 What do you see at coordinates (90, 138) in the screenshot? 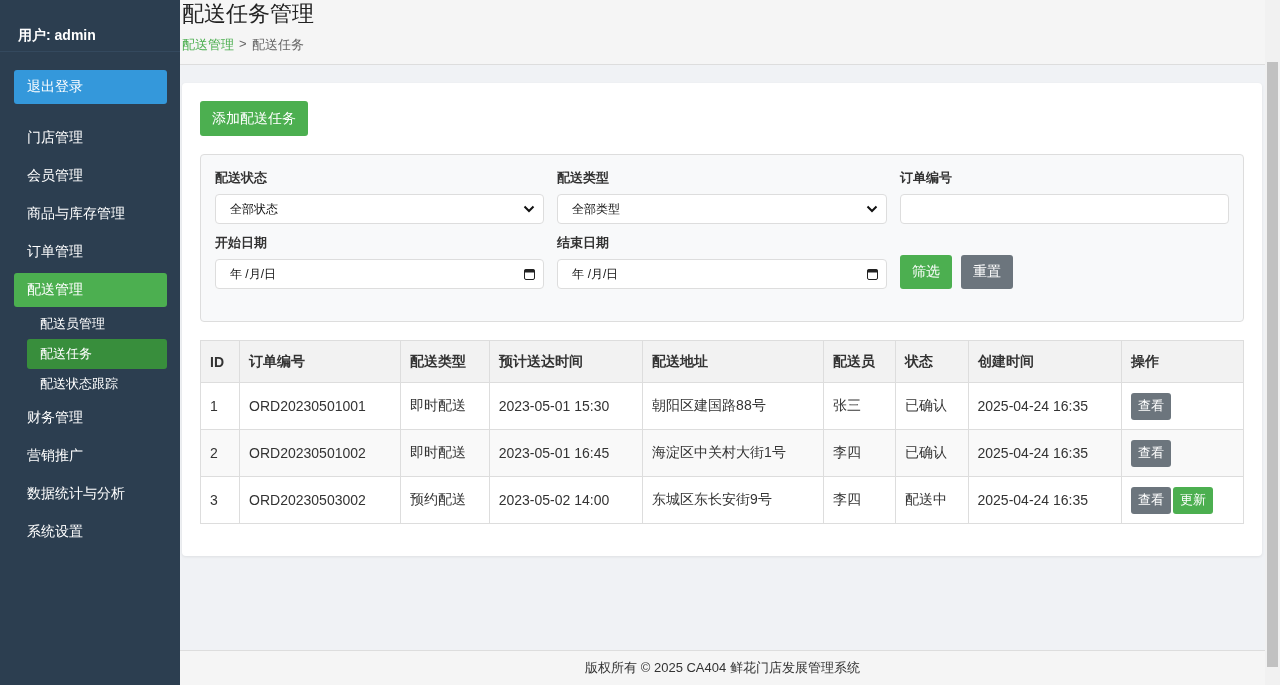
I see `nav-item: 门店管理` at bounding box center [90, 138].